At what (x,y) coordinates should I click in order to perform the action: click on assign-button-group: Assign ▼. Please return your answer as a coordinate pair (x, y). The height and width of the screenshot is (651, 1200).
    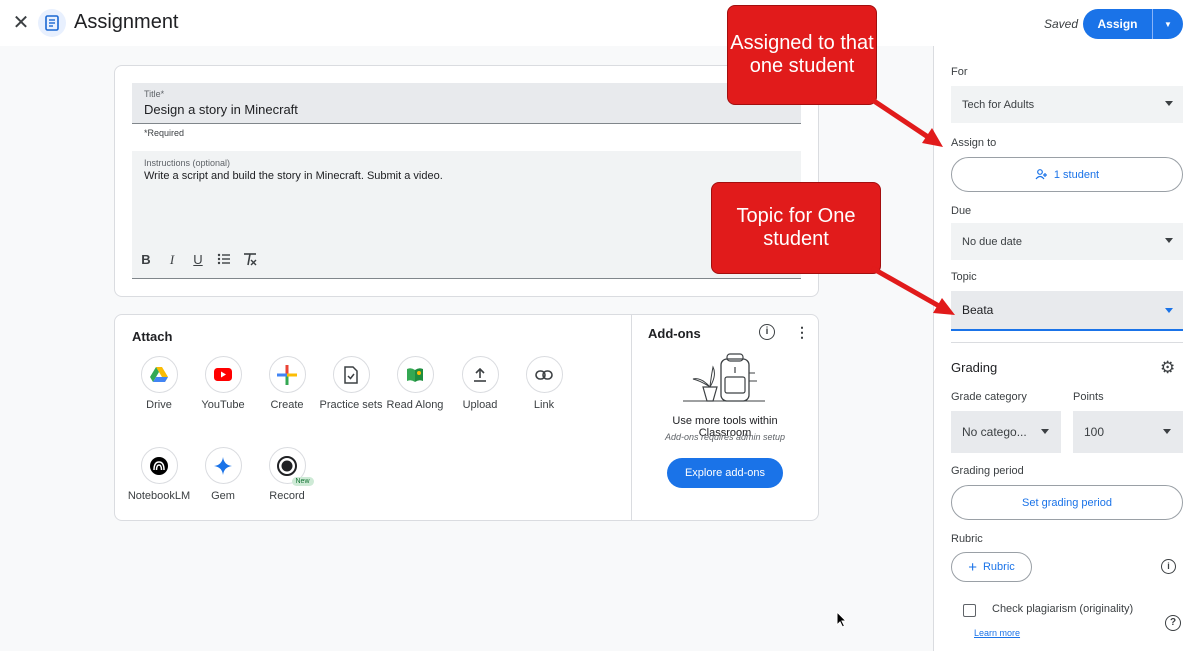
    Looking at the image, I should click on (1133, 24).